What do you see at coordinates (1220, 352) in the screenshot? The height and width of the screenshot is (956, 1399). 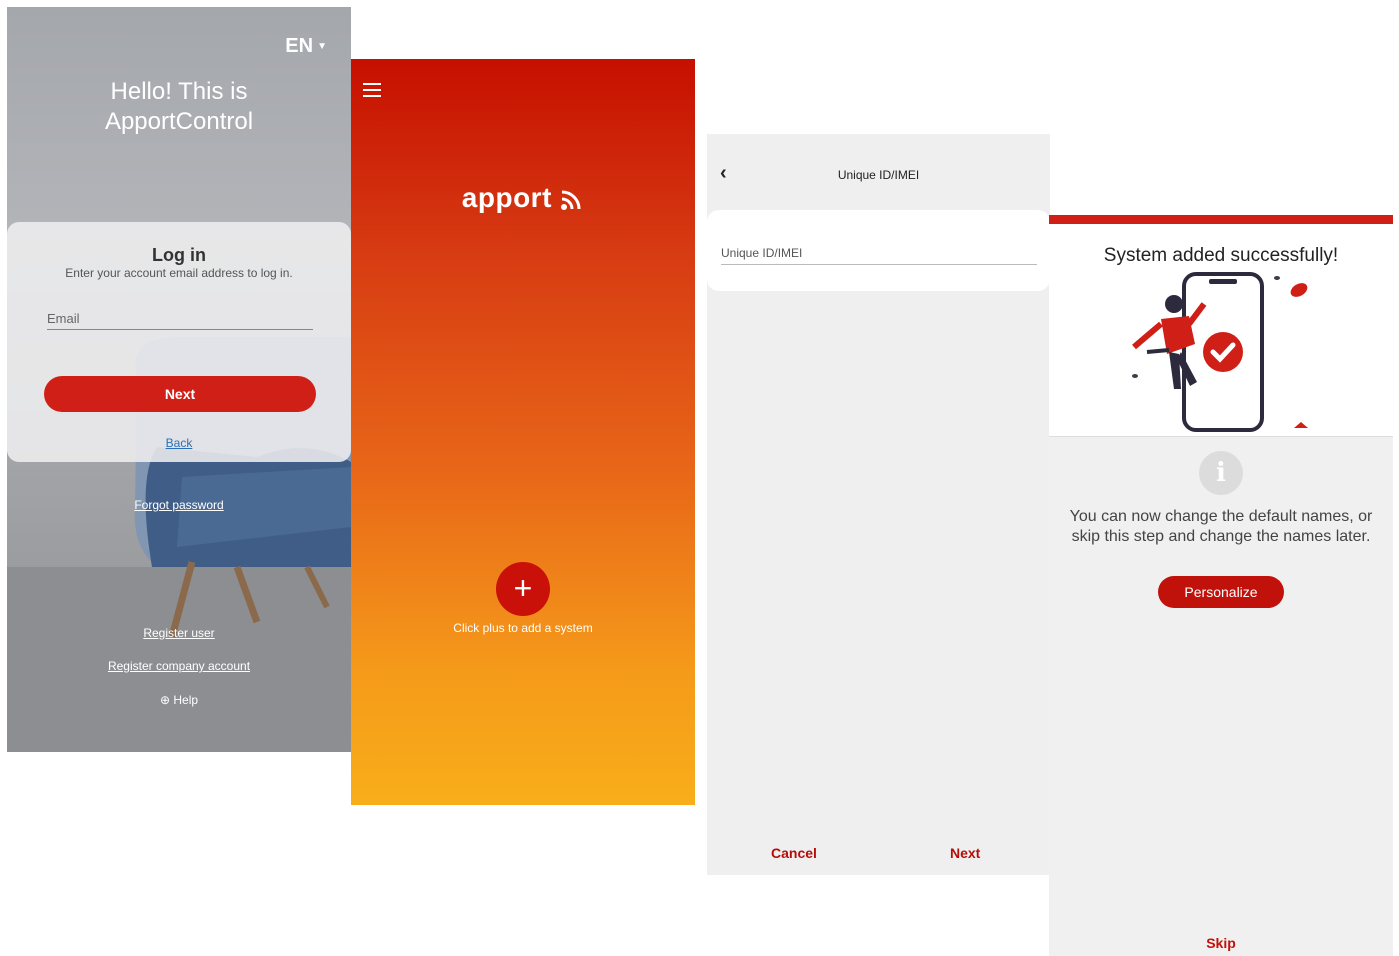 I see `success-illustration` at bounding box center [1220, 352].